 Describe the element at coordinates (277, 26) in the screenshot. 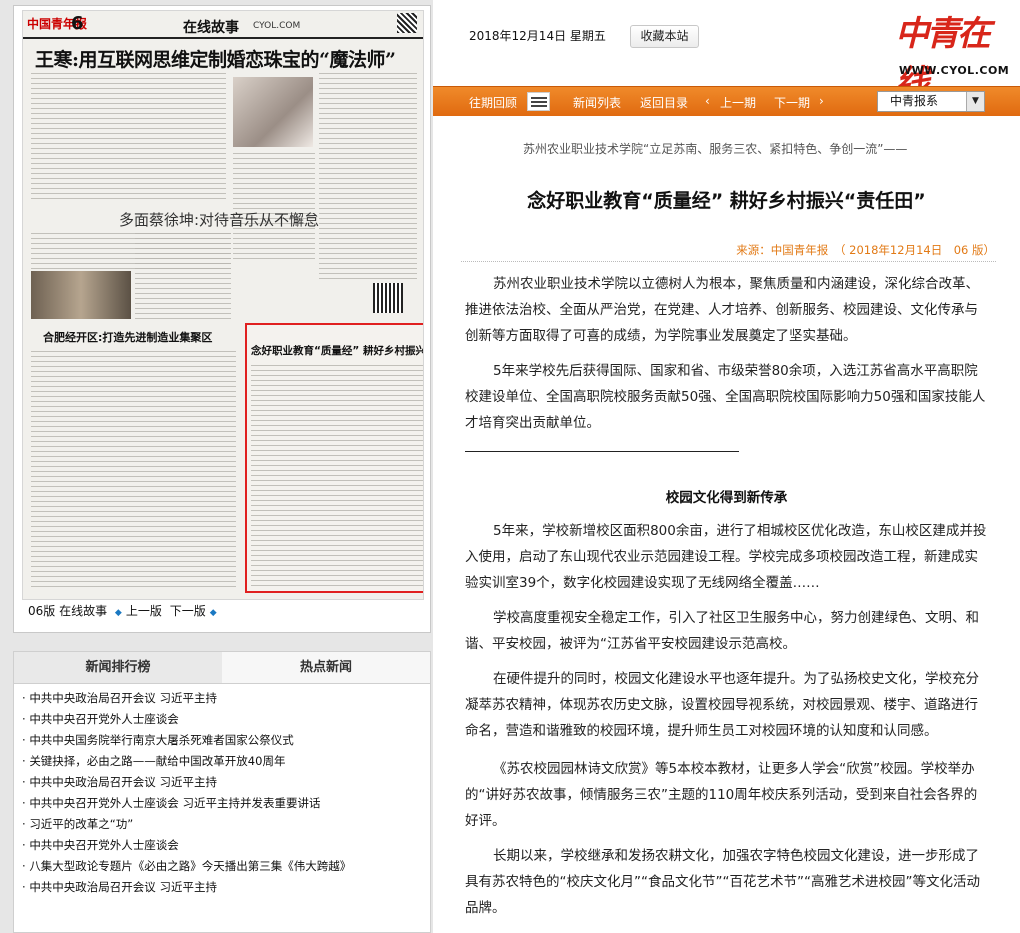

I see `paper-url: CYOL.COM` at that location.